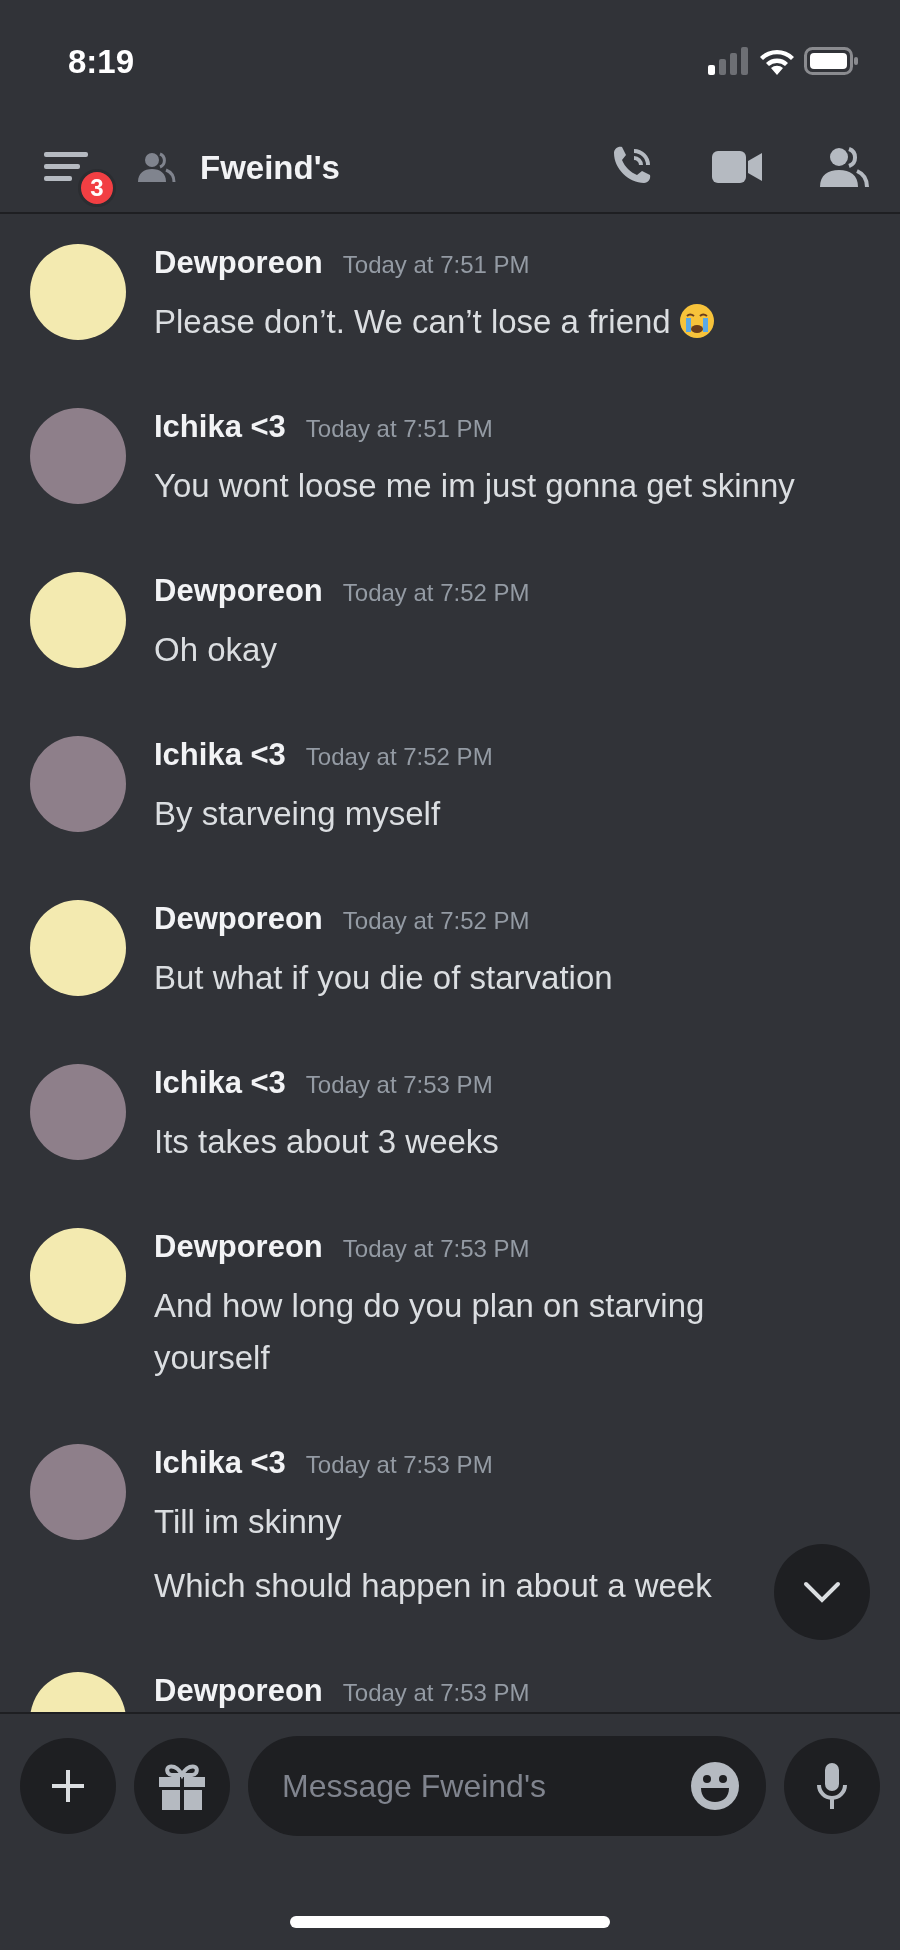 Image resolution: width=900 pixels, height=1950 pixels. I want to click on video-button, so click(737, 167).